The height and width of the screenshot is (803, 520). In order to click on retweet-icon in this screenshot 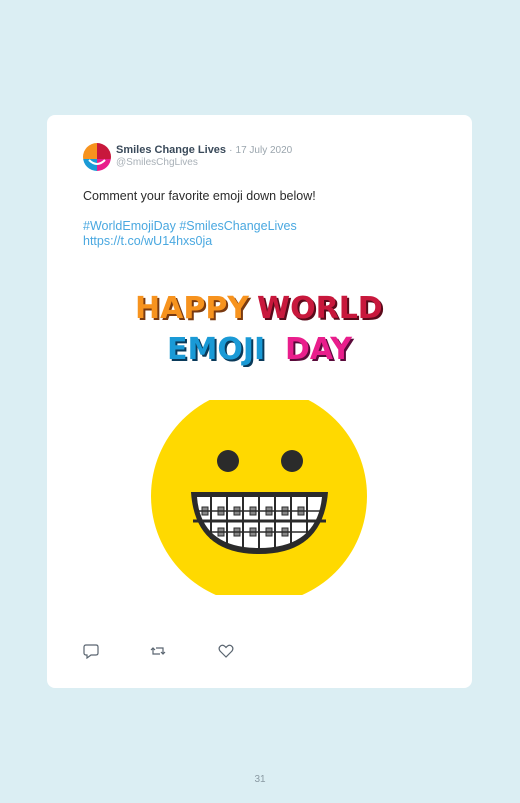, I will do `click(158, 653)`.